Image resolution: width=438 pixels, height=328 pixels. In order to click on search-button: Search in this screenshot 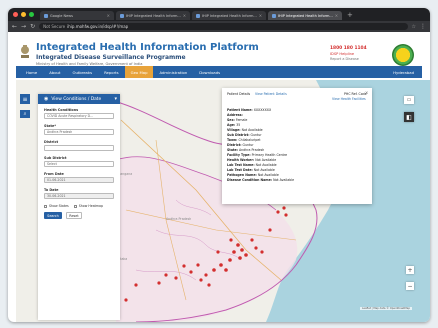, I will do `click(53, 215)`.